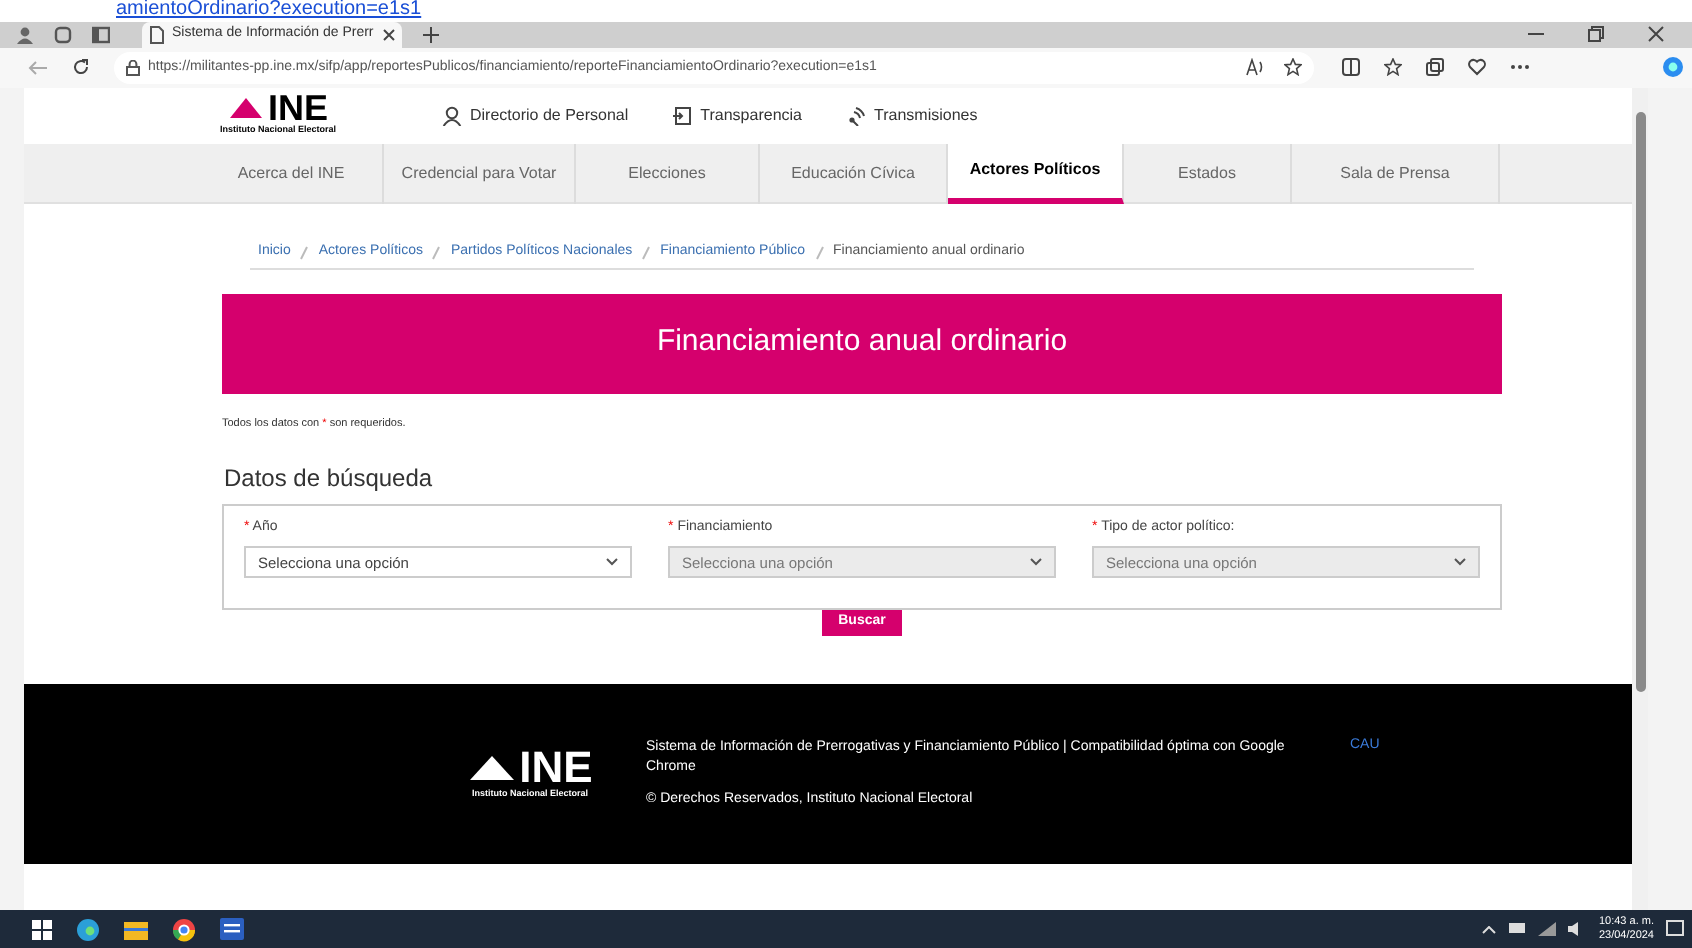  What do you see at coordinates (1255, 67) in the screenshot?
I see `read-aloud-icon` at bounding box center [1255, 67].